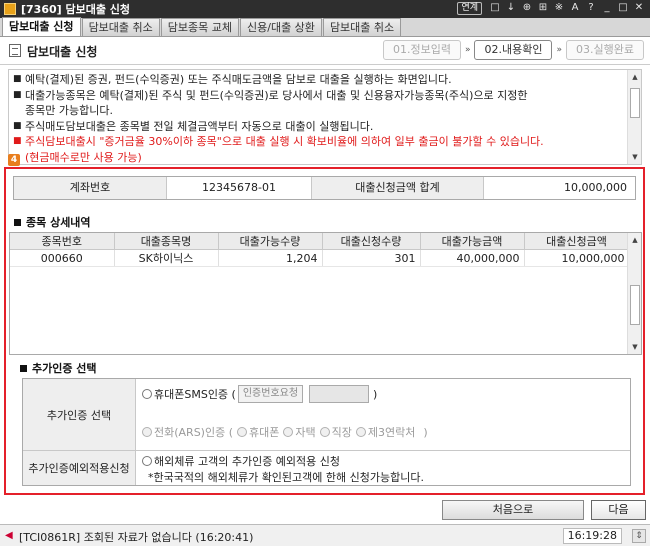  I want to click on tab-credit-repay: 신용/대출 상환, so click(281, 27).